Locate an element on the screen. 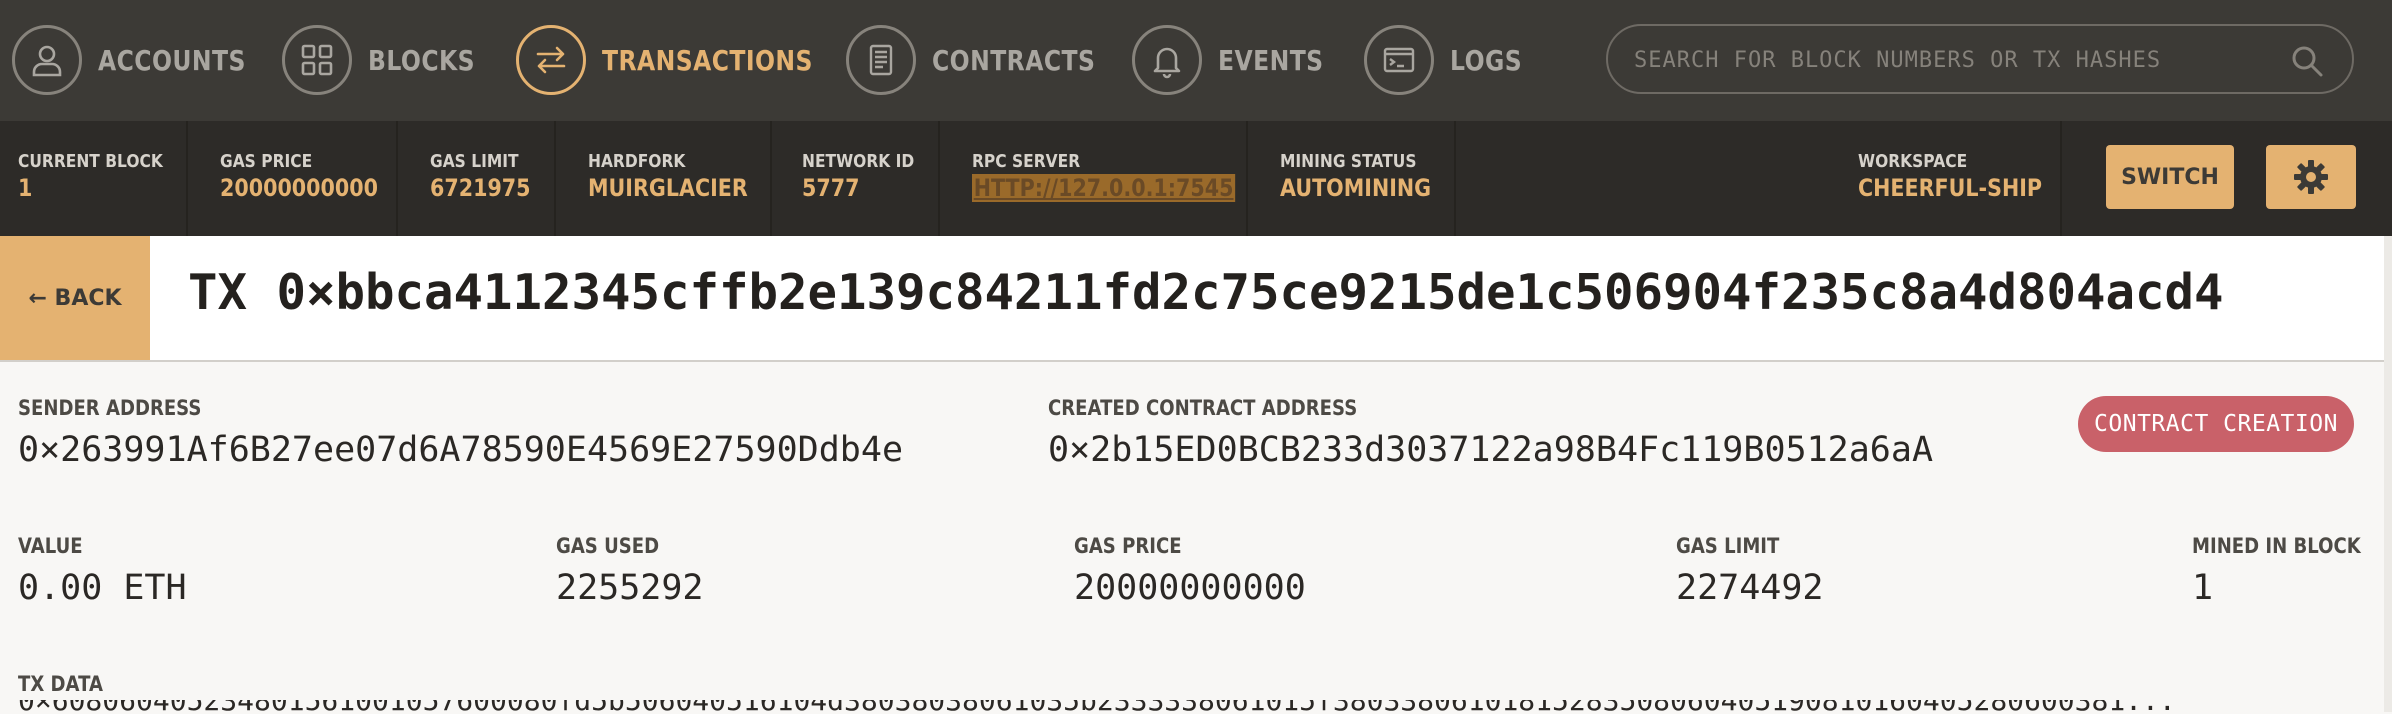 This screenshot has height=714, width=2392. scrollbar is located at coordinates (2388, 474).